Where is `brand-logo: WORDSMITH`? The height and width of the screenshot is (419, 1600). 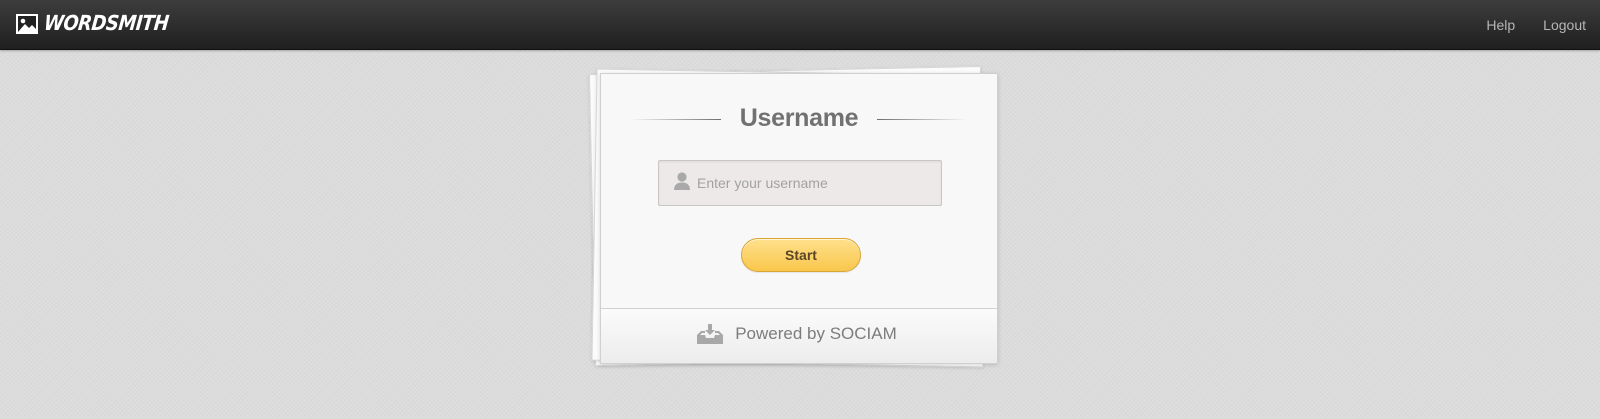
brand-logo: WORDSMITH is located at coordinates (92, 23).